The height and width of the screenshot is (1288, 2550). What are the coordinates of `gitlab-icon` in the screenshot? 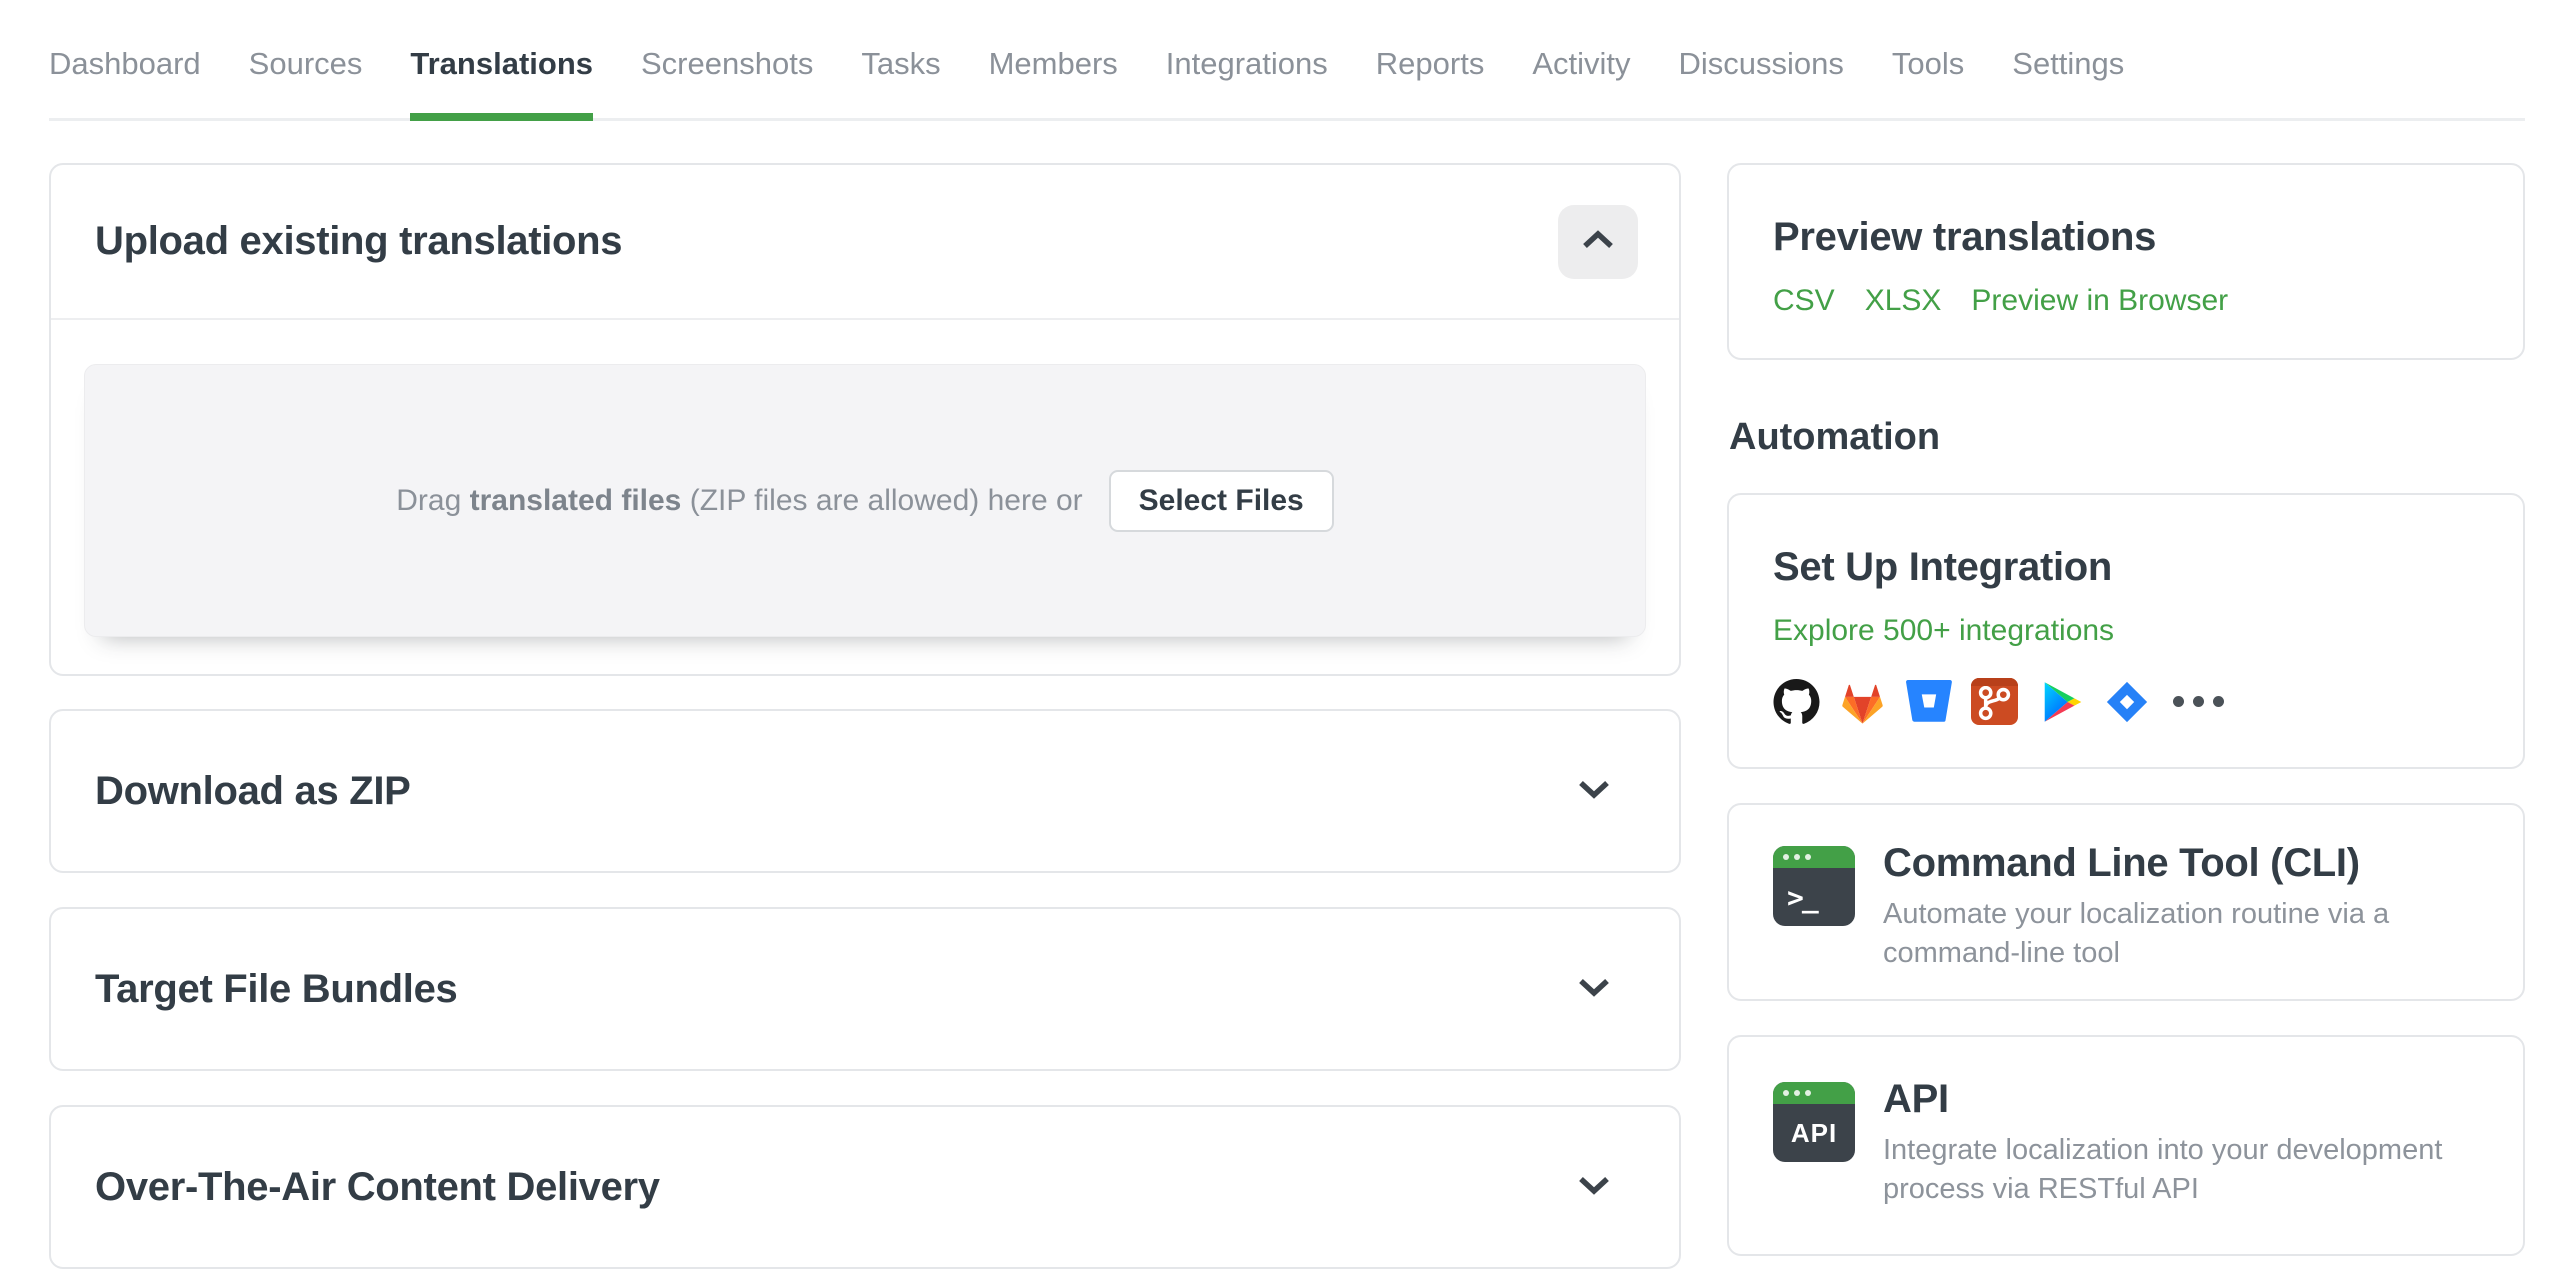 It's located at (1862, 701).